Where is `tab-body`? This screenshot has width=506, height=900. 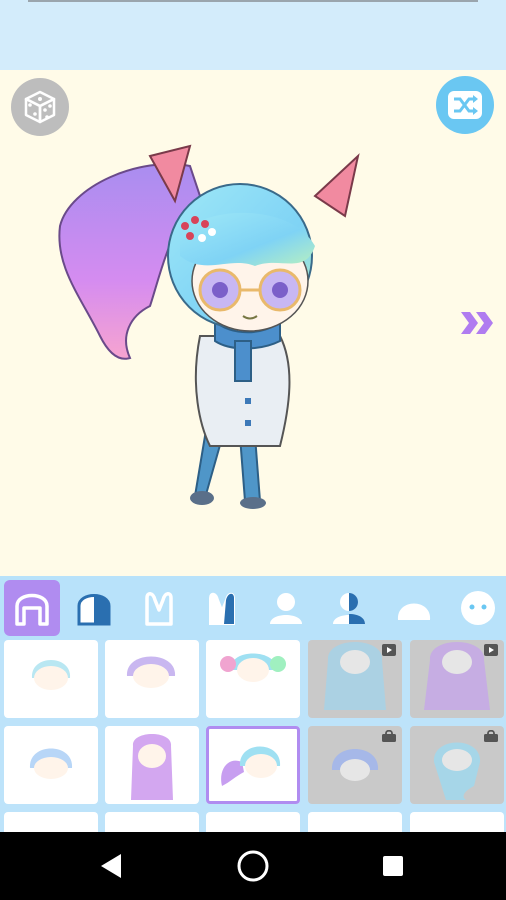 tab-body is located at coordinates (286, 608).